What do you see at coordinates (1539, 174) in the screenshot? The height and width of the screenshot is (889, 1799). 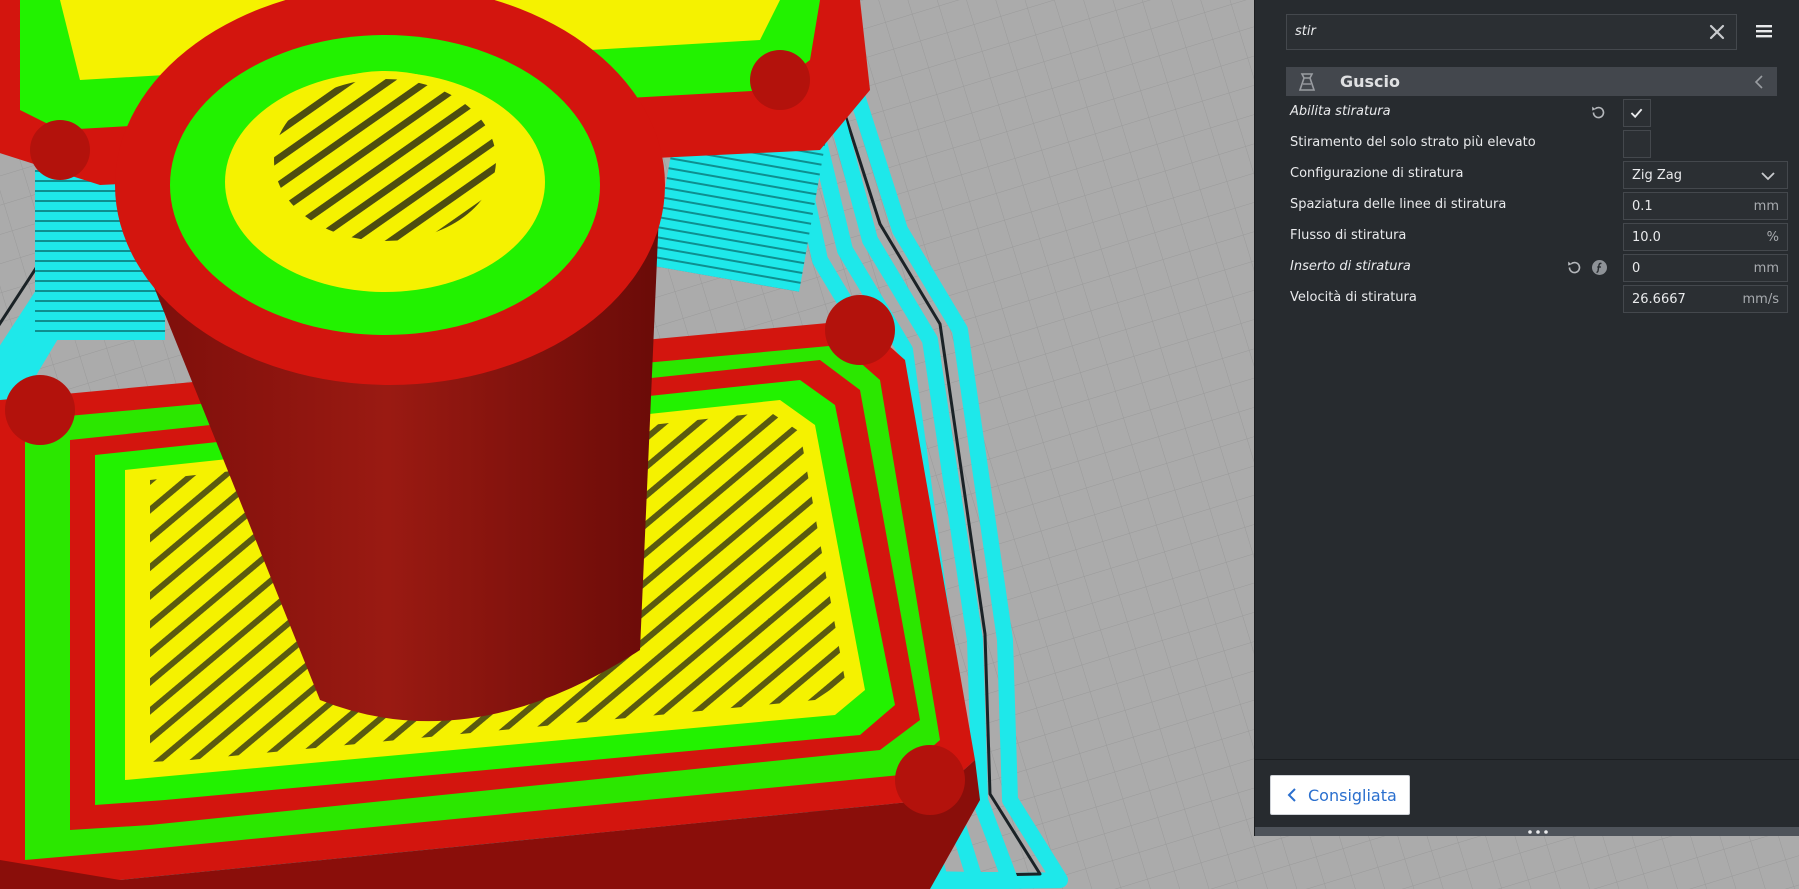 I see `setting-row-ironing-pattern: Configurazione di stiratura Zig Zag` at bounding box center [1539, 174].